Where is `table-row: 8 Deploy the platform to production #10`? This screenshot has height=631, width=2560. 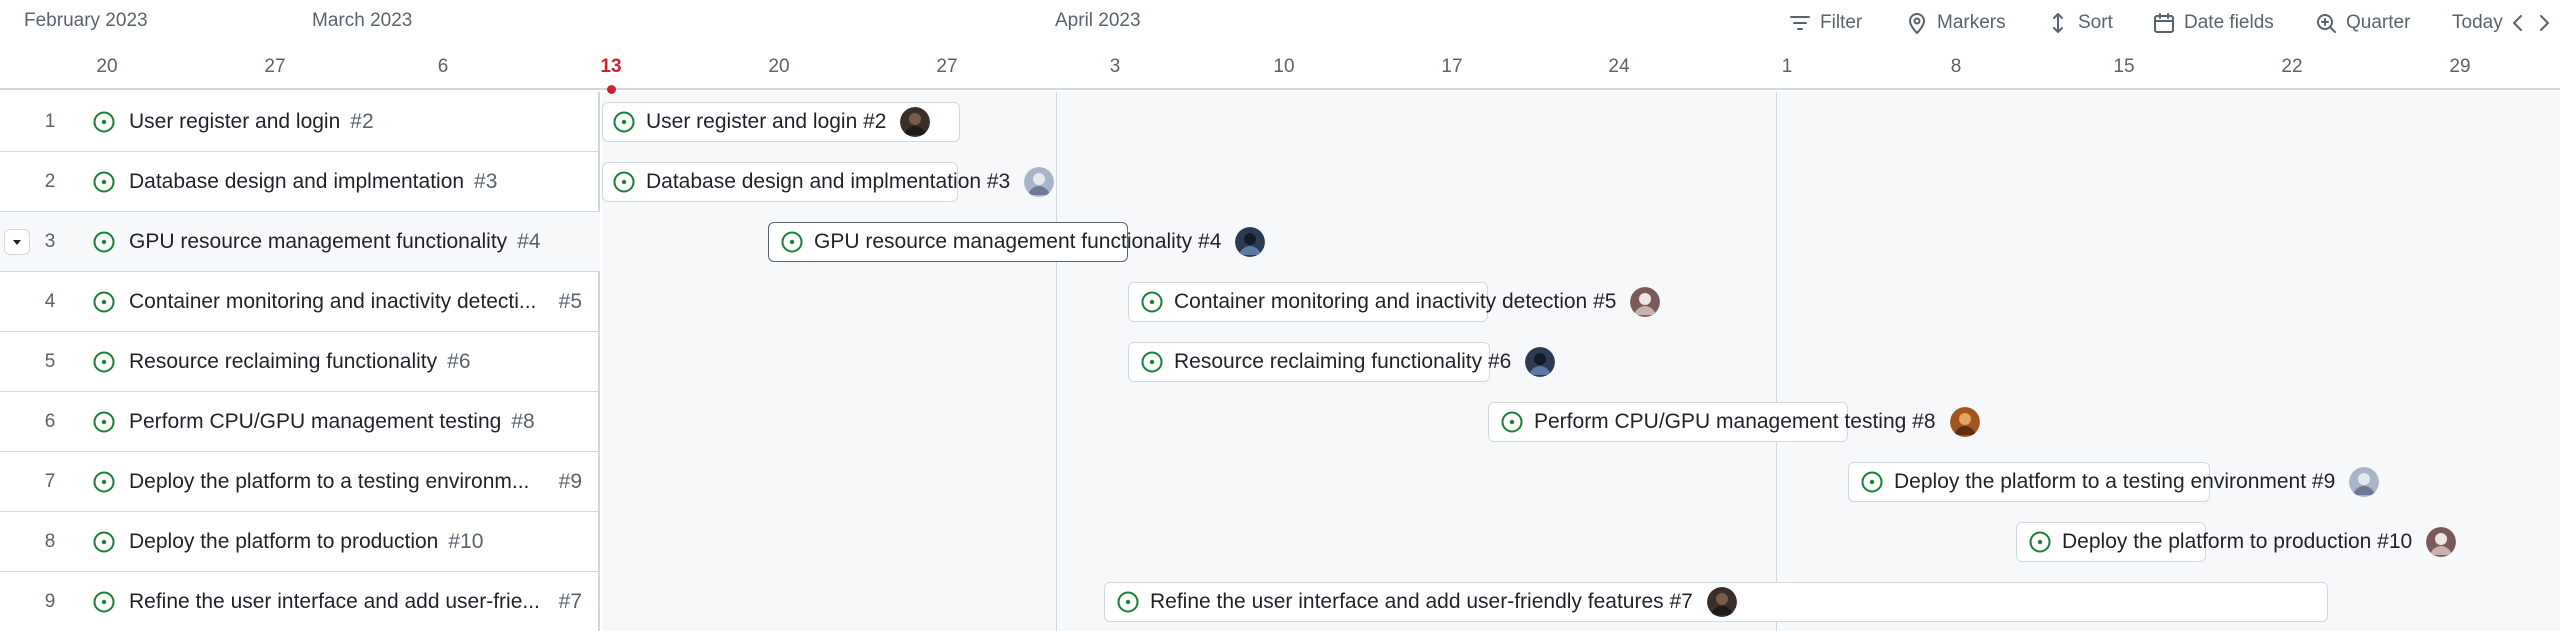 table-row: 8 Deploy the platform to production #10 is located at coordinates (300, 542).